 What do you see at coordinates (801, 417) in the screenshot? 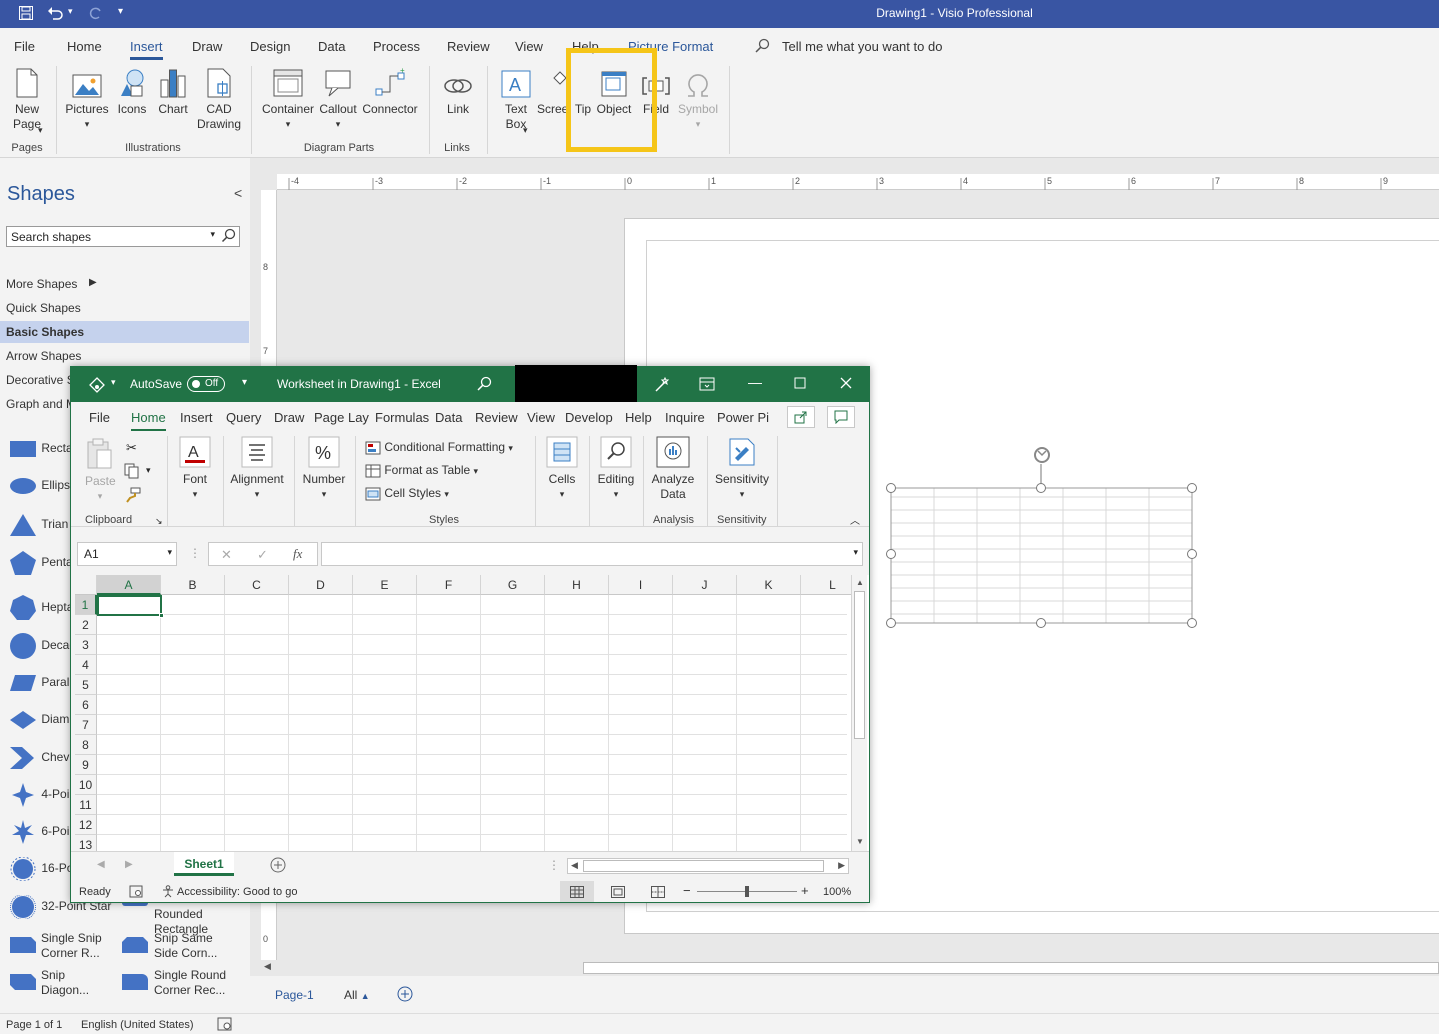
I see `share-button` at bounding box center [801, 417].